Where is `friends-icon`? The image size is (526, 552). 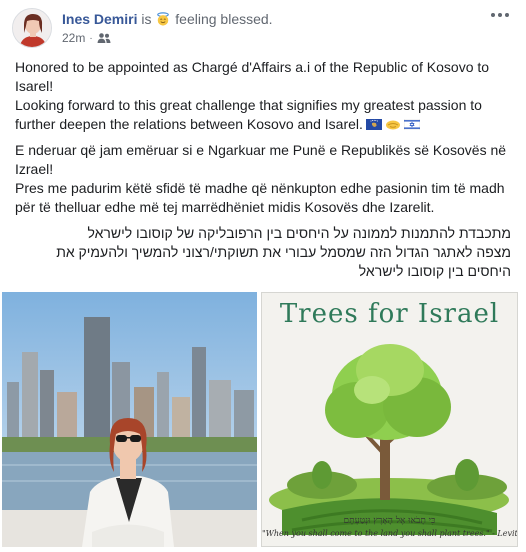 friends-icon is located at coordinates (104, 38).